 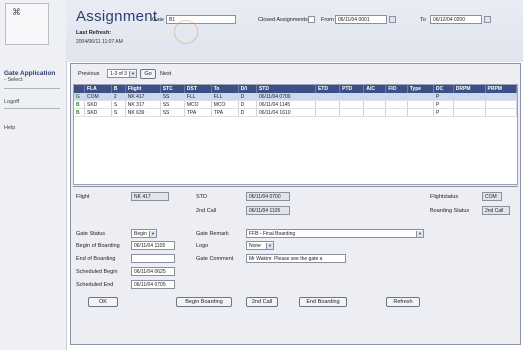 I want to click on column-header-std: STD, so click(x=286, y=89).